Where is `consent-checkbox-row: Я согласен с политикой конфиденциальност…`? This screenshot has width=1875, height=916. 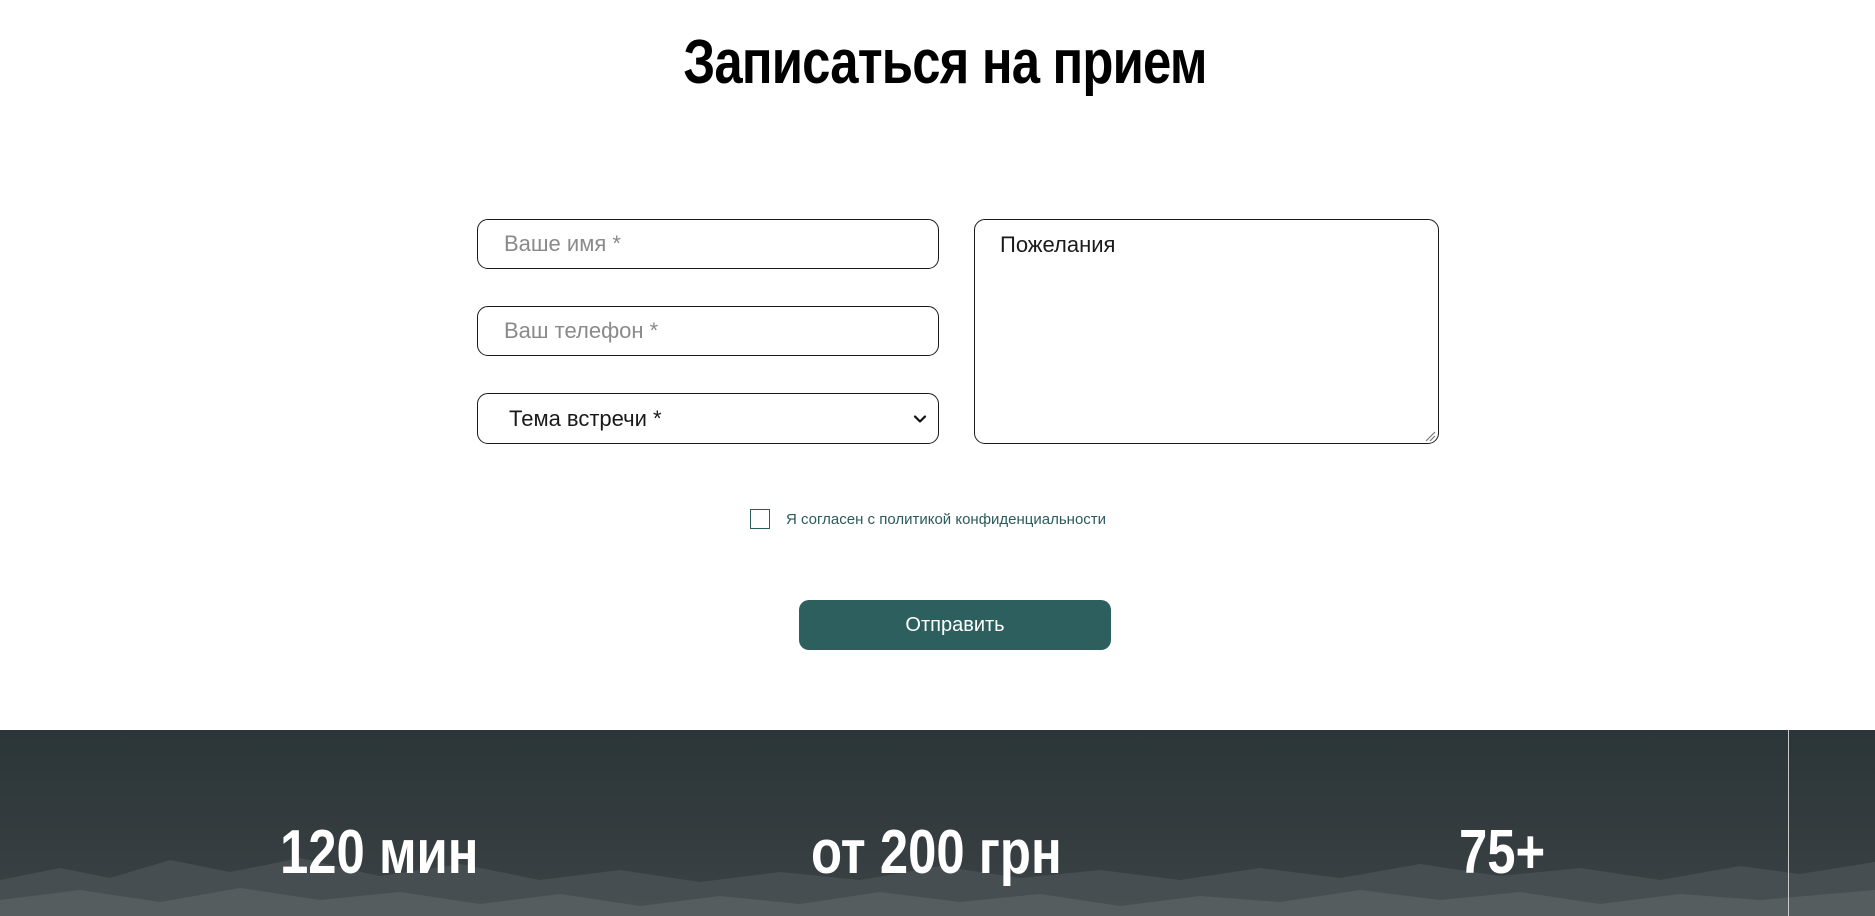 consent-checkbox-row: Я согласен с политикой конфиденциальност… is located at coordinates (928, 519).